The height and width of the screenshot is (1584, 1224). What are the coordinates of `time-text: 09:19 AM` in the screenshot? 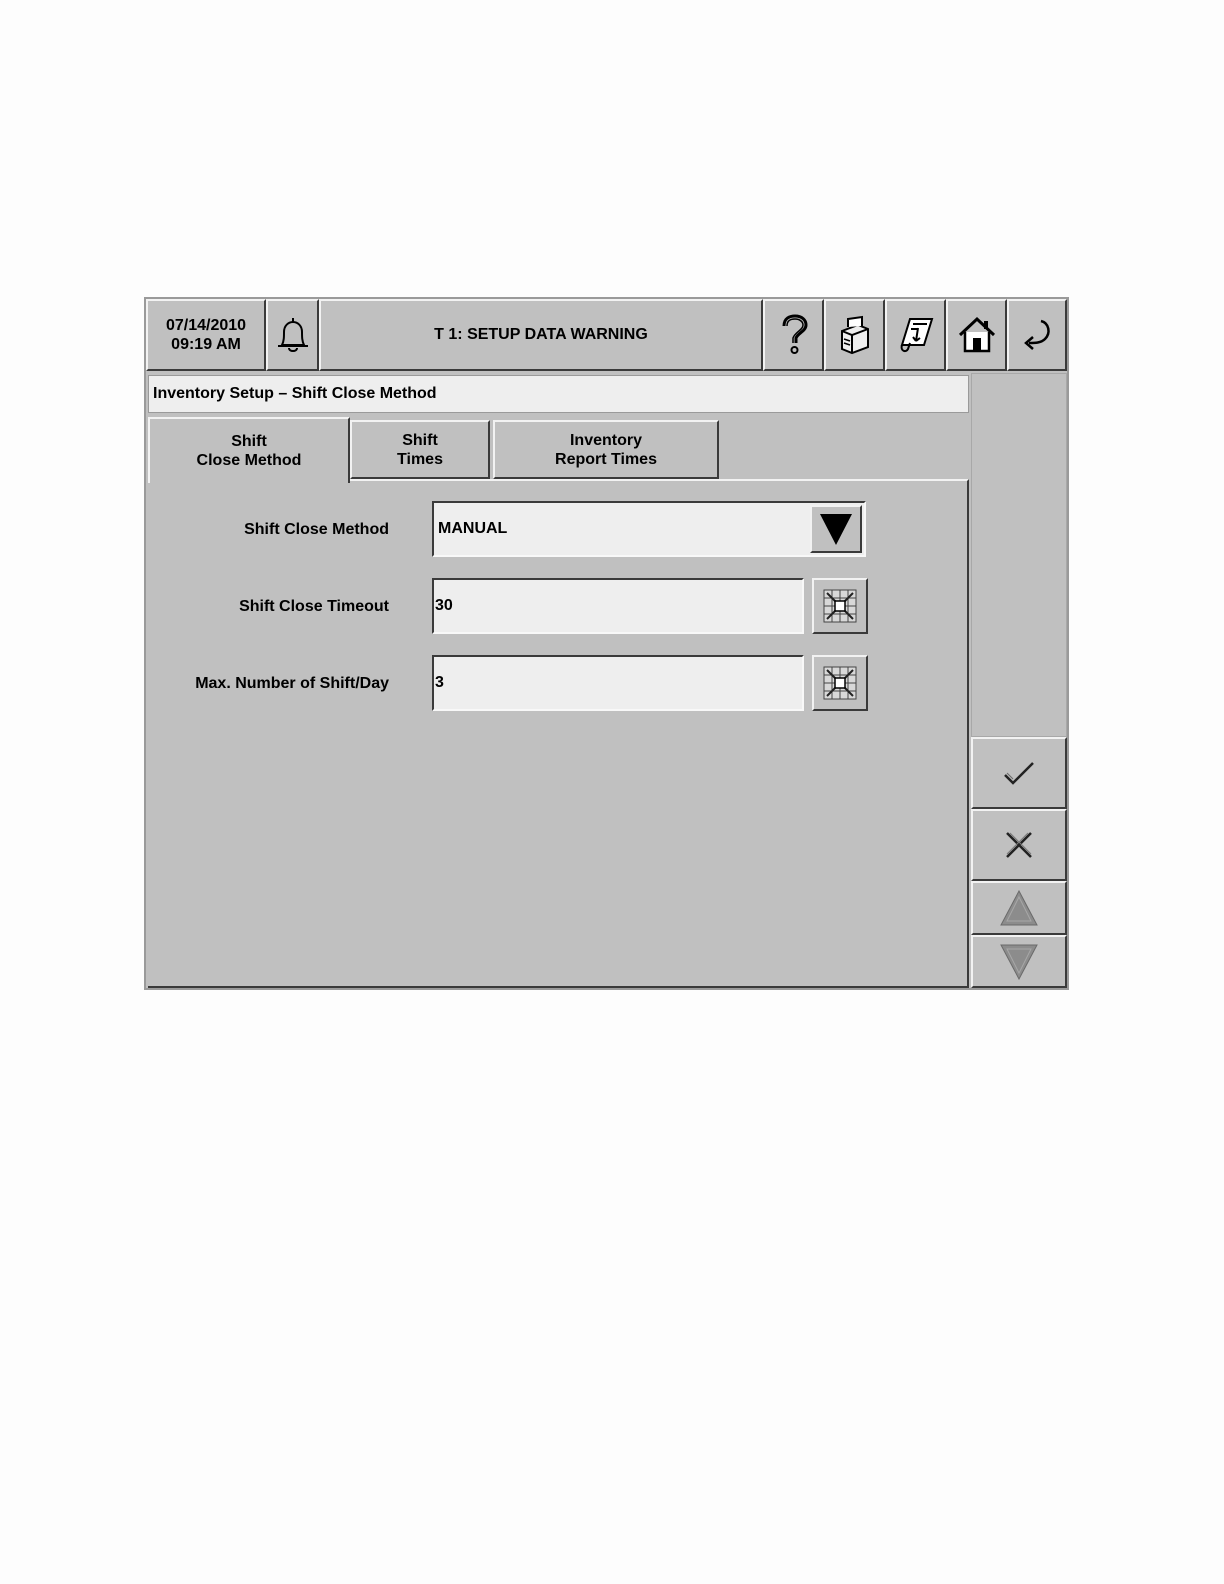 It's located at (206, 344).